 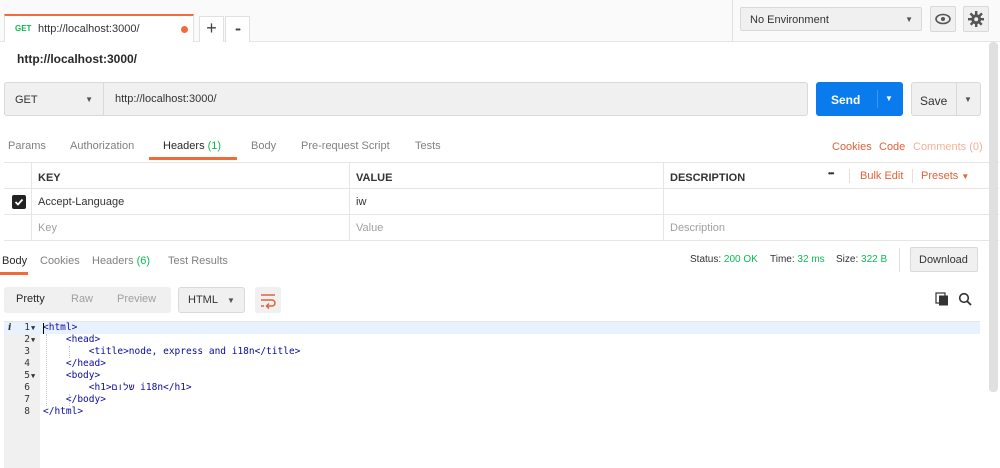 I want to click on headers-count: (1), so click(x=214, y=146).